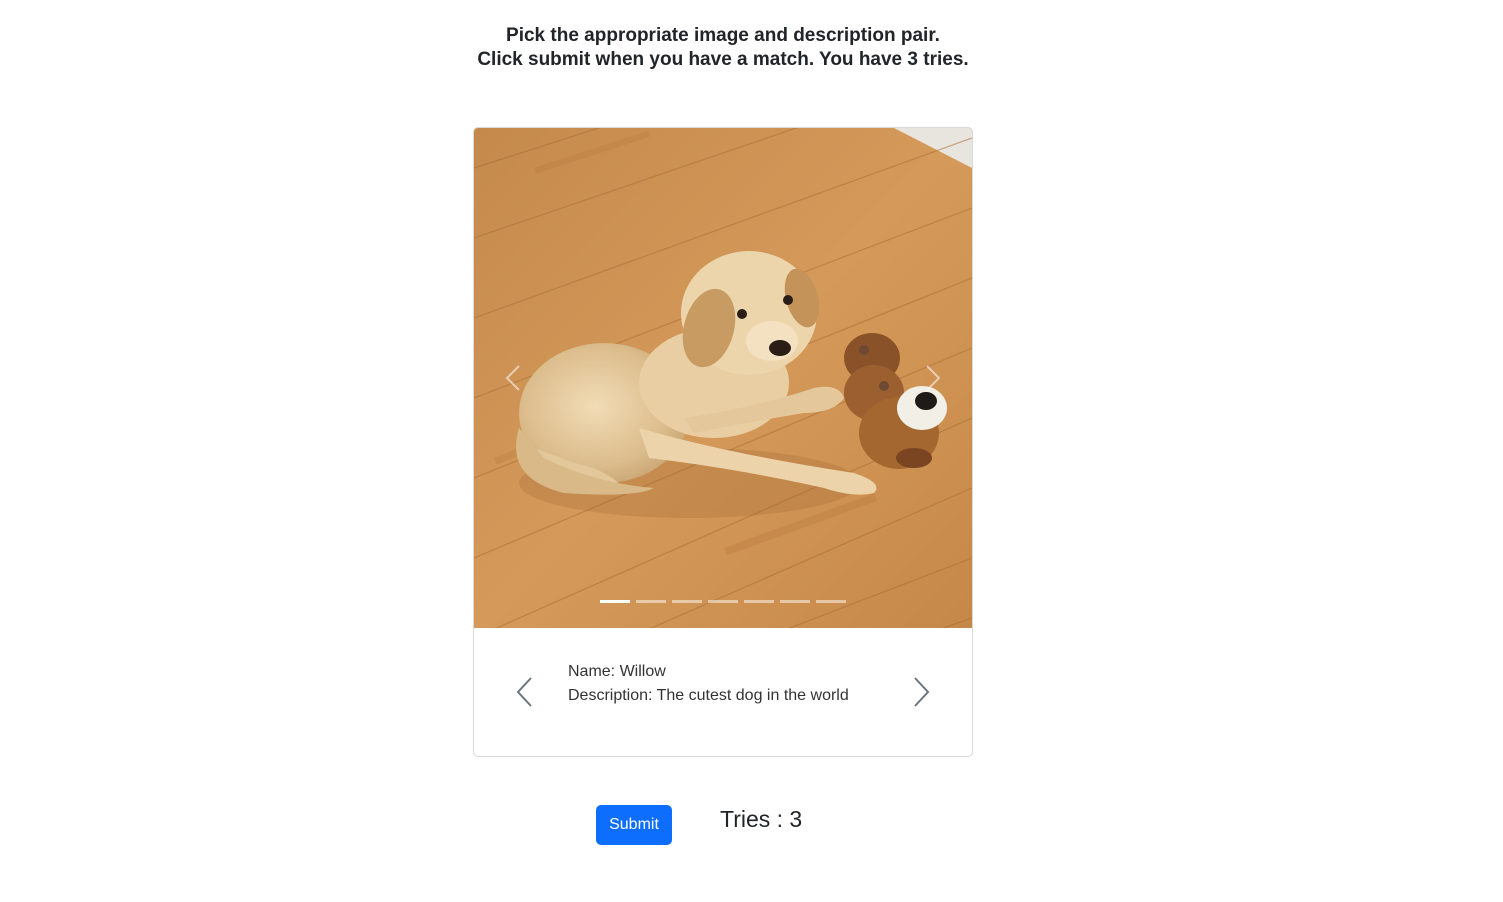  I want to click on description-prev-button, so click(525, 692).